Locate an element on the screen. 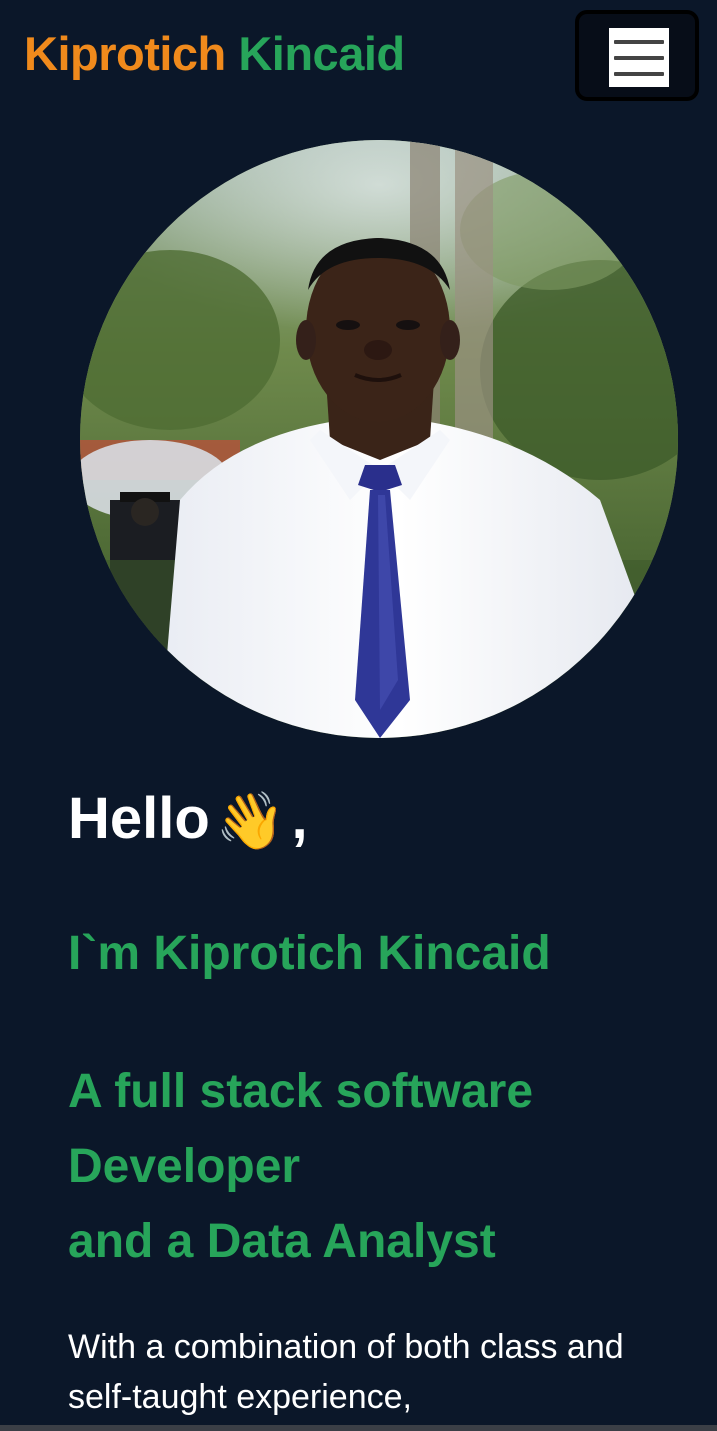 The width and height of the screenshot is (717, 1431). role-line-1: A full stack software is located at coordinates (301, 1091).